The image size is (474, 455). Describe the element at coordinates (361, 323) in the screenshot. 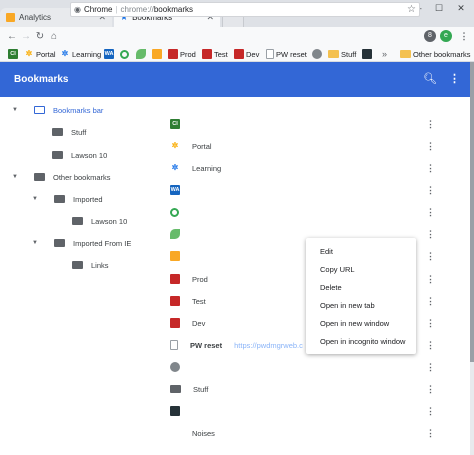

I see `menu-item-open-new-window: Open in new window` at that location.